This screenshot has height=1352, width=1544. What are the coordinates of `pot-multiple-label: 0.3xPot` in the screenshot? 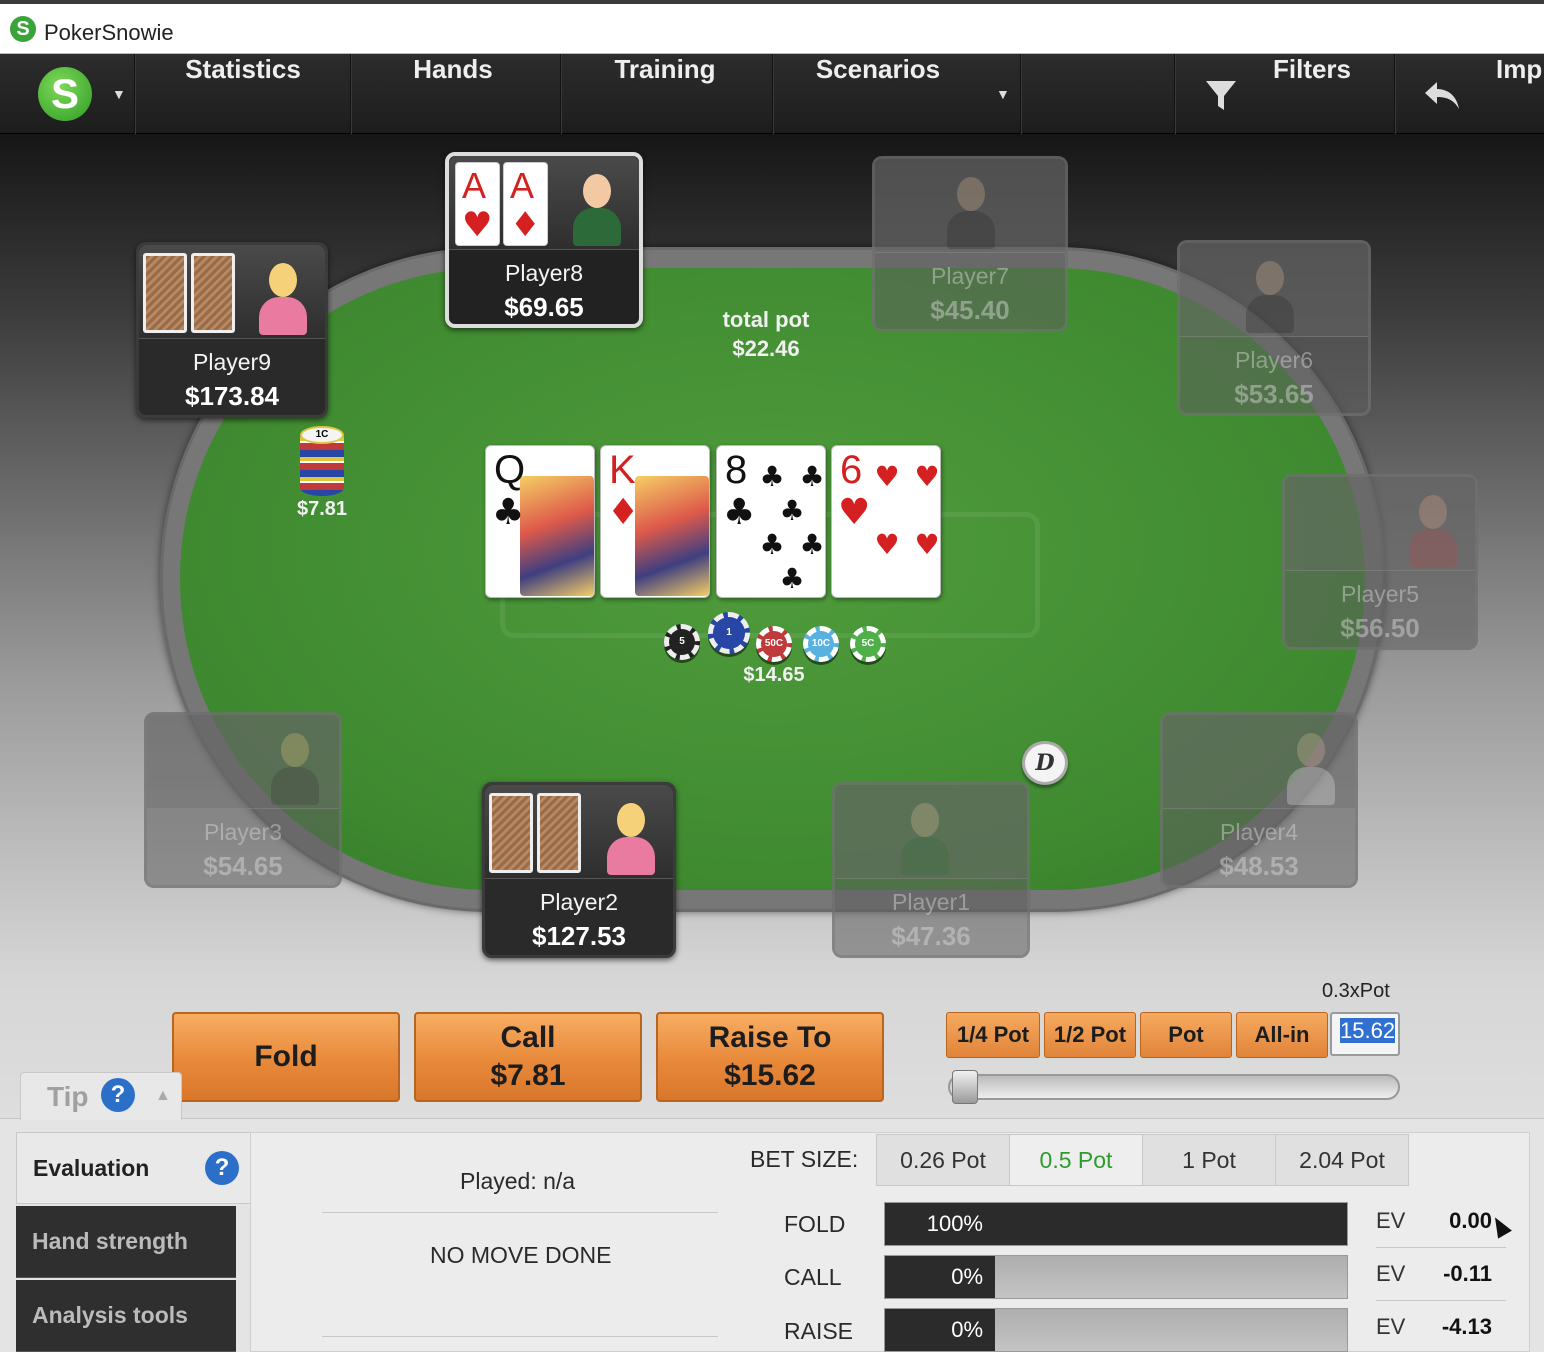 It's located at (1356, 991).